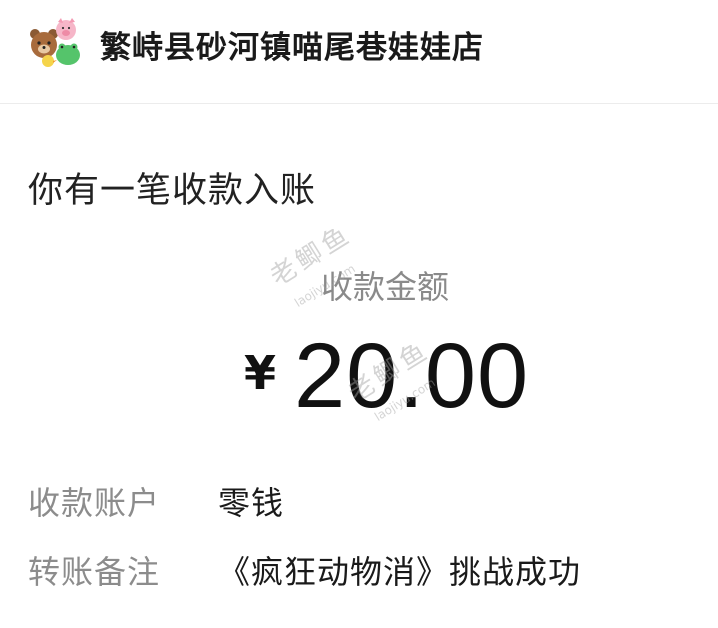 The width and height of the screenshot is (718, 628). Describe the element at coordinates (172, 191) in the screenshot. I see `notice-title: 你有一笔收款入账` at that location.